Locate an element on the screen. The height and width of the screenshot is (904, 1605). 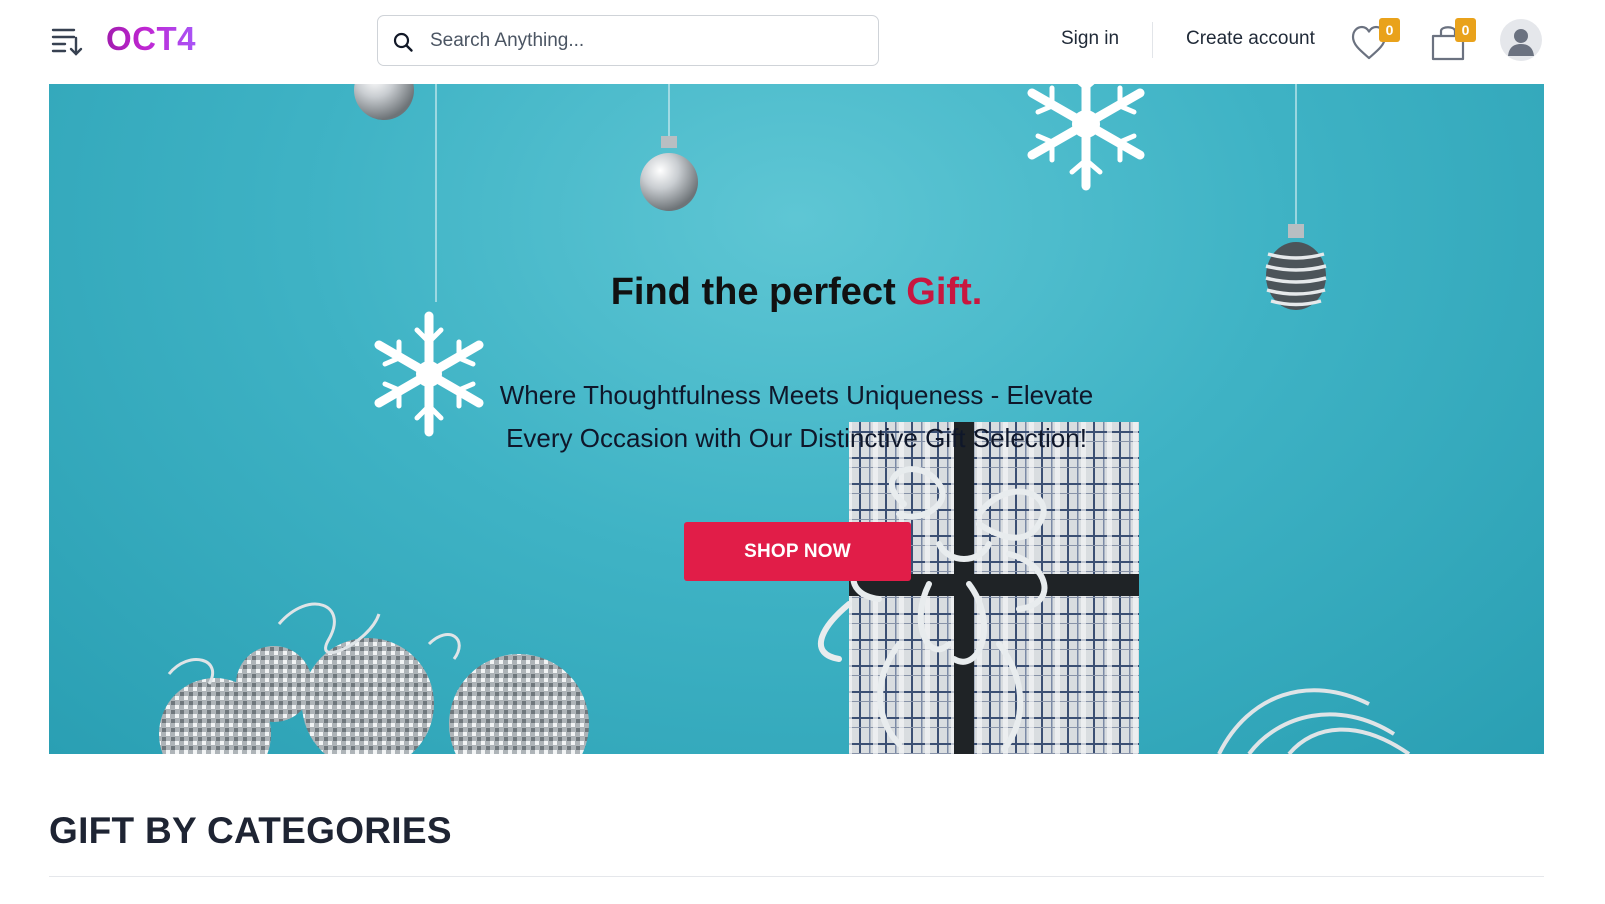
section-title: GIFT BY CATEGORIES is located at coordinates (250, 830).